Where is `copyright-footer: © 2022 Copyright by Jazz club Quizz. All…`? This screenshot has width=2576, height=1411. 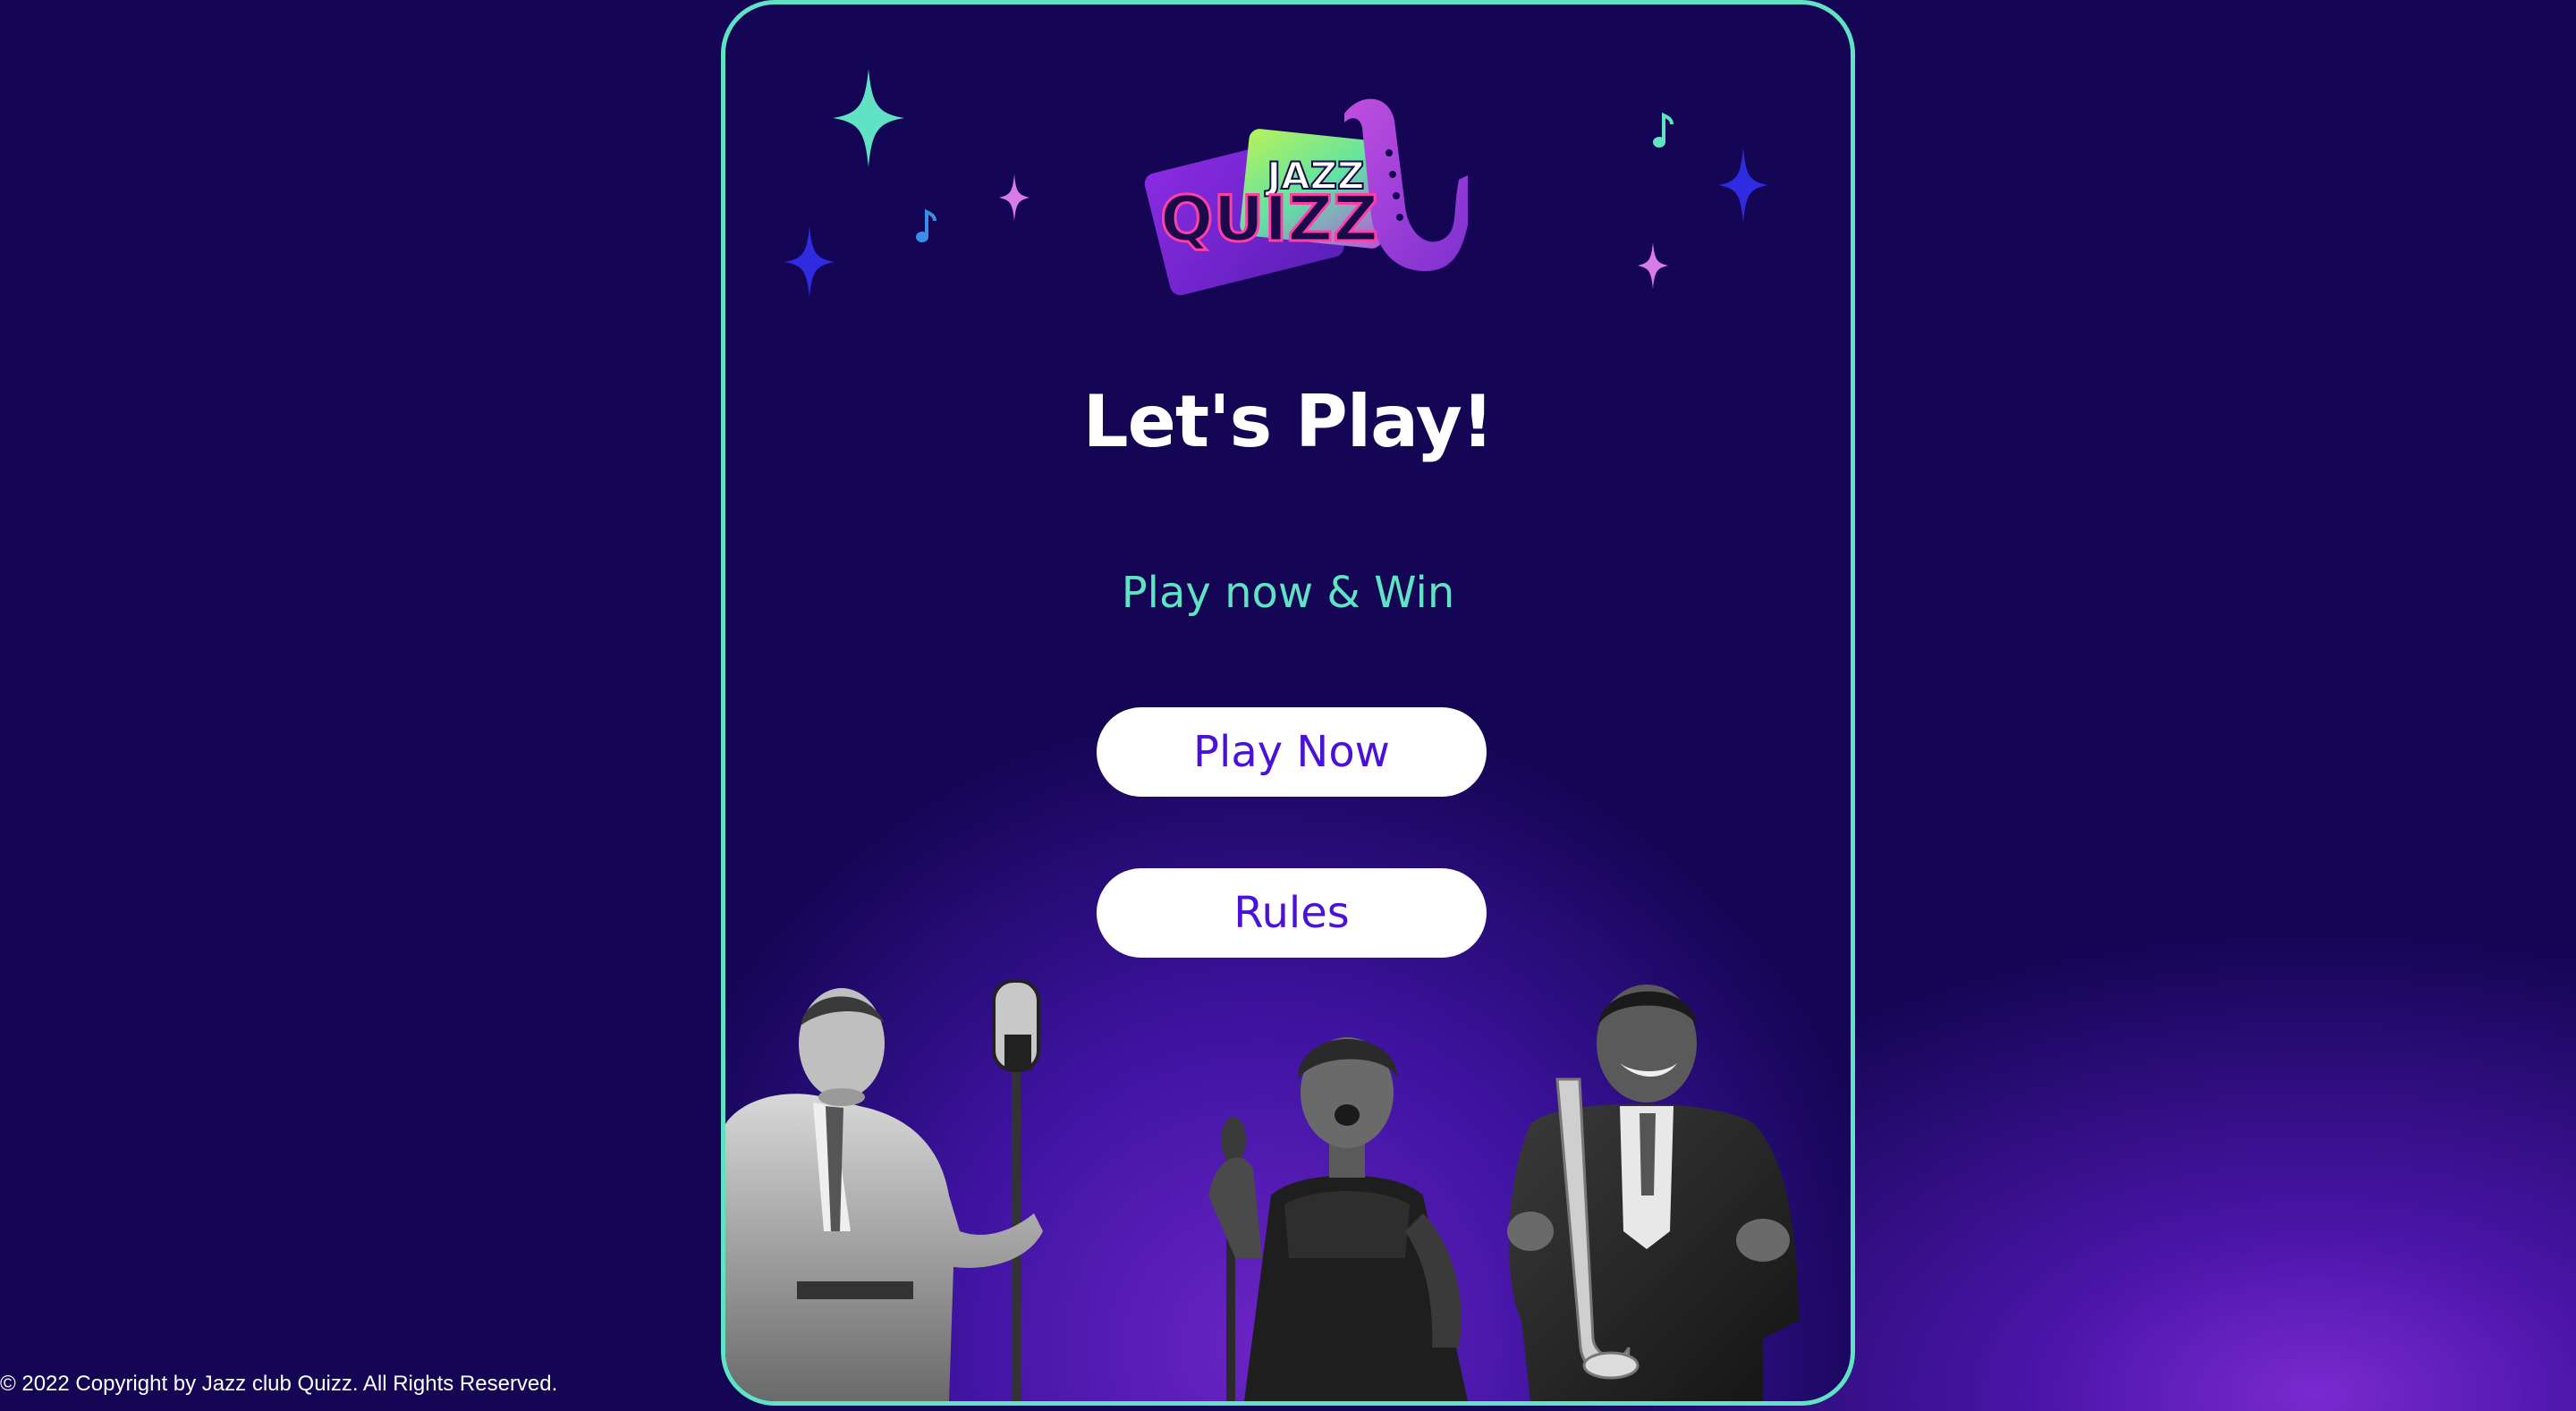 copyright-footer: © 2022 Copyright by Jazz club Quizz. All… is located at coordinates (279, 1384).